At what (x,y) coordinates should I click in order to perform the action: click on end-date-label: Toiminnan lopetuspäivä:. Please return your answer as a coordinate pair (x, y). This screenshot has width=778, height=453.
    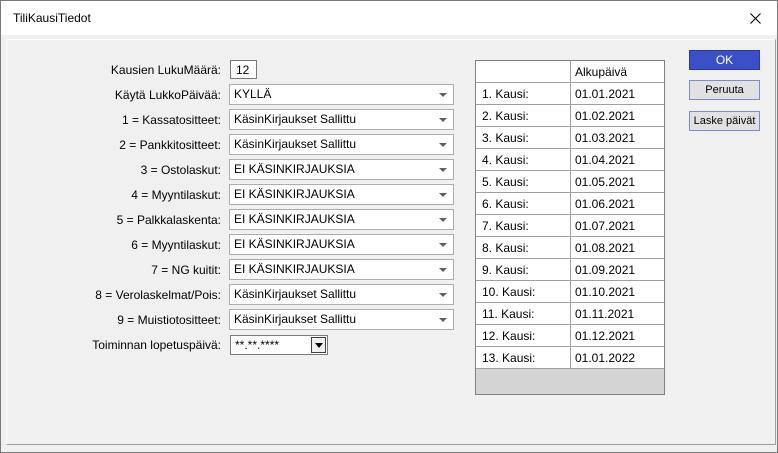
    Looking at the image, I should click on (156, 345).